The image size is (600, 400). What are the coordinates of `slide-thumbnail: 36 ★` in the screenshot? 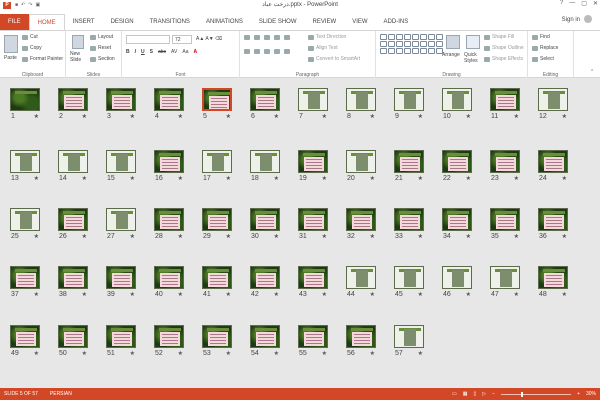 It's located at (553, 224).